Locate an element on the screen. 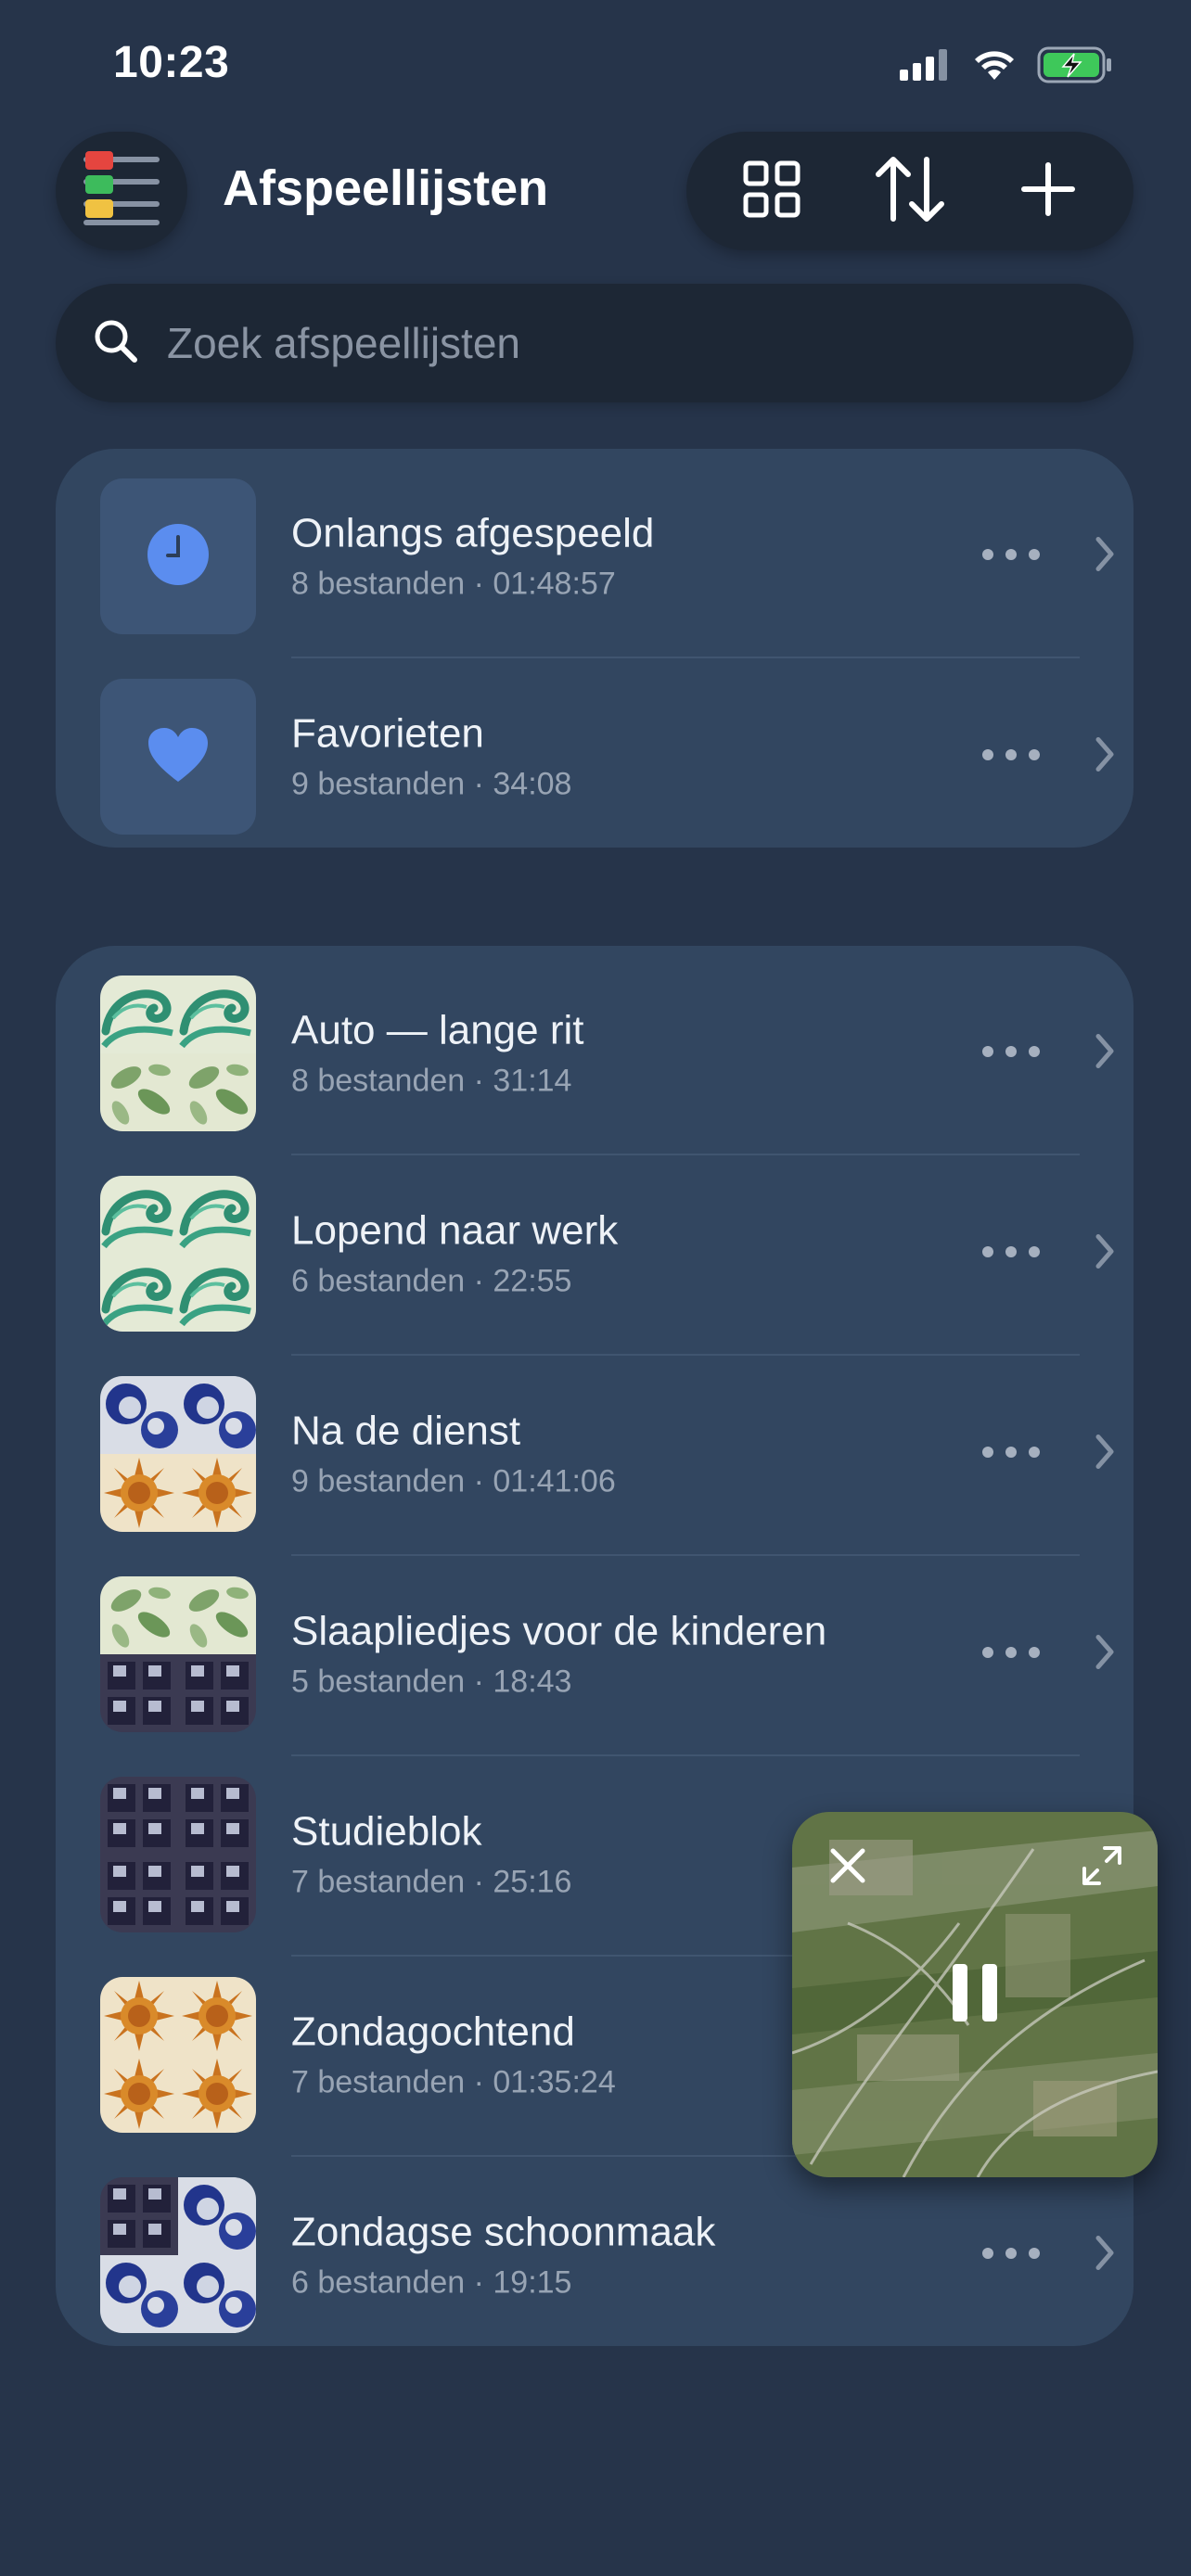  sort-button is located at coordinates (910, 191).